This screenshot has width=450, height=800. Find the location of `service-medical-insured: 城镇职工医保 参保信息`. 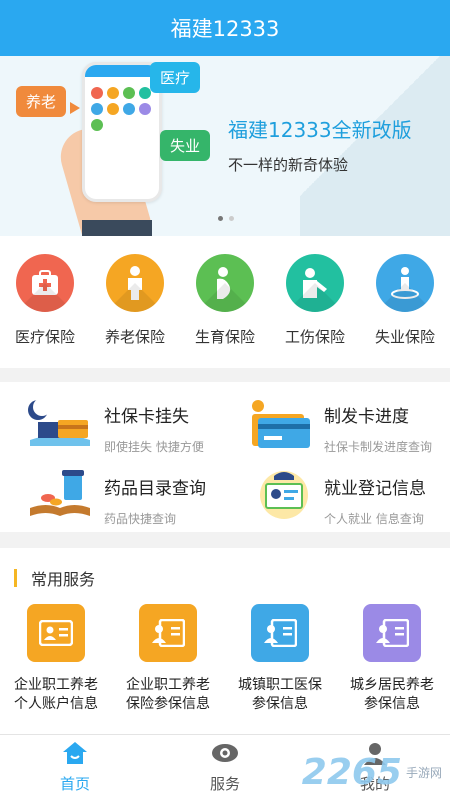

service-medical-insured: 城镇职工医保 参保信息 is located at coordinates (280, 659).